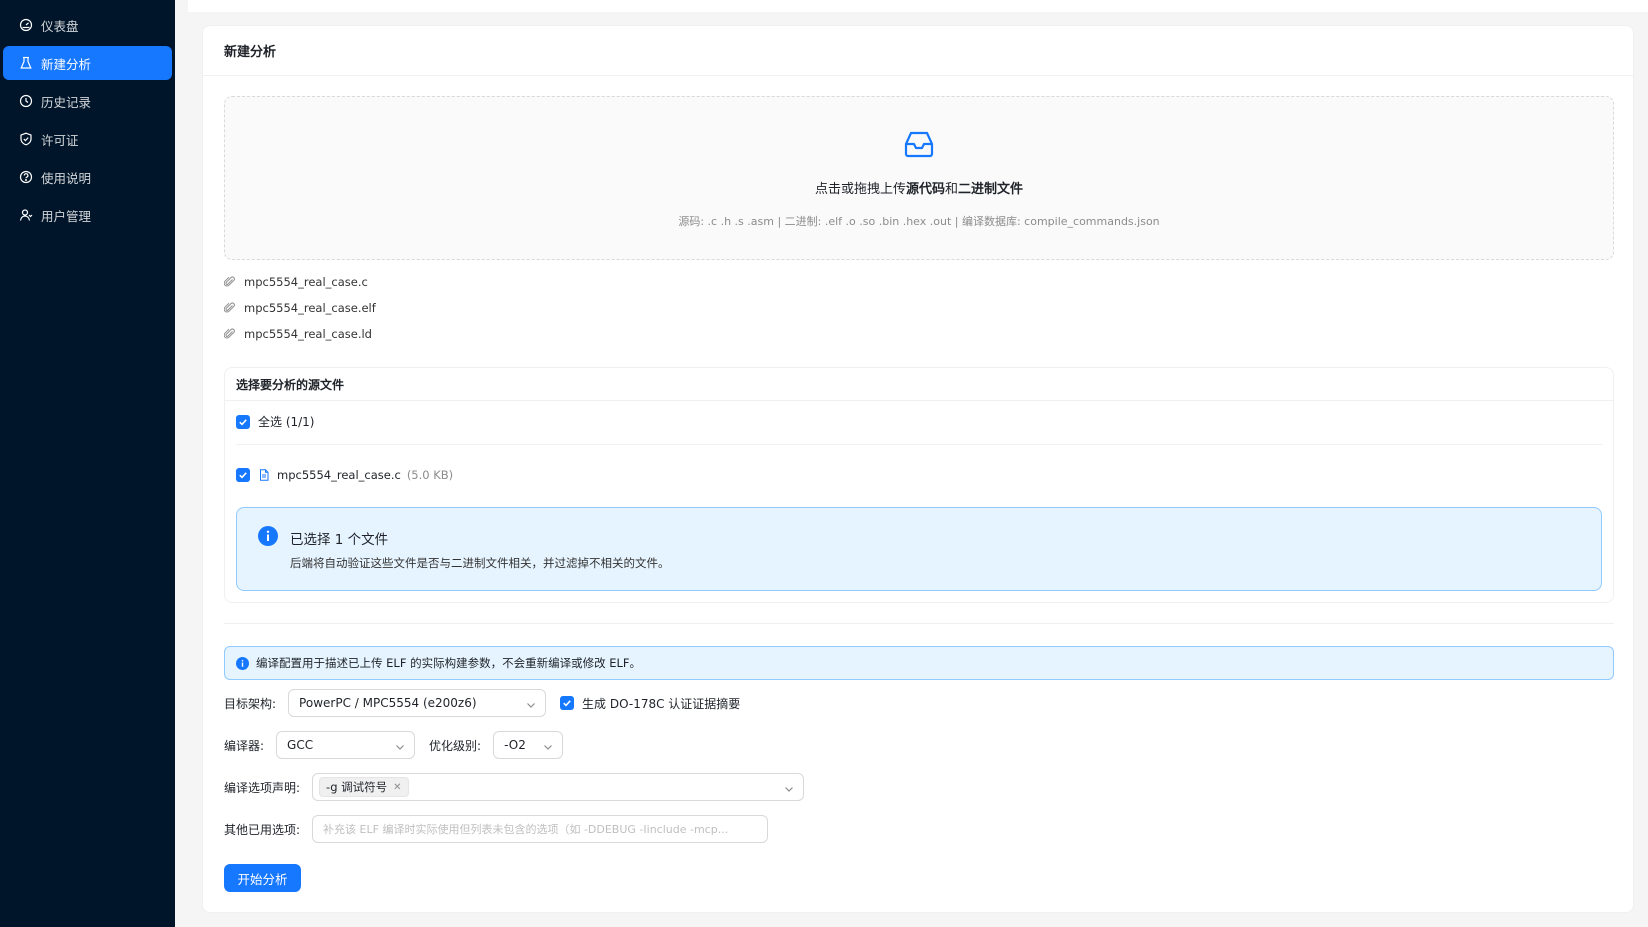 This screenshot has width=1648, height=927. What do you see at coordinates (339, 540) in the screenshot?
I see `alert-title: 已选择 1 个文件` at bounding box center [339, 540].